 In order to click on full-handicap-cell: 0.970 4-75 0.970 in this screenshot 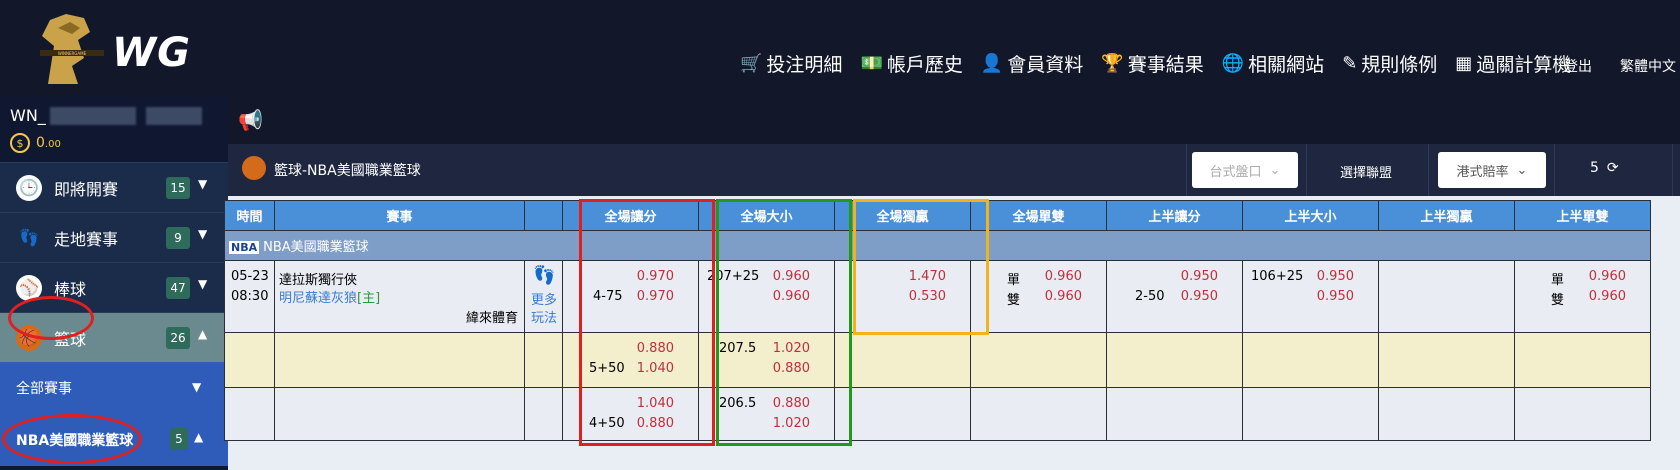, I will do `click(630, 296)`.